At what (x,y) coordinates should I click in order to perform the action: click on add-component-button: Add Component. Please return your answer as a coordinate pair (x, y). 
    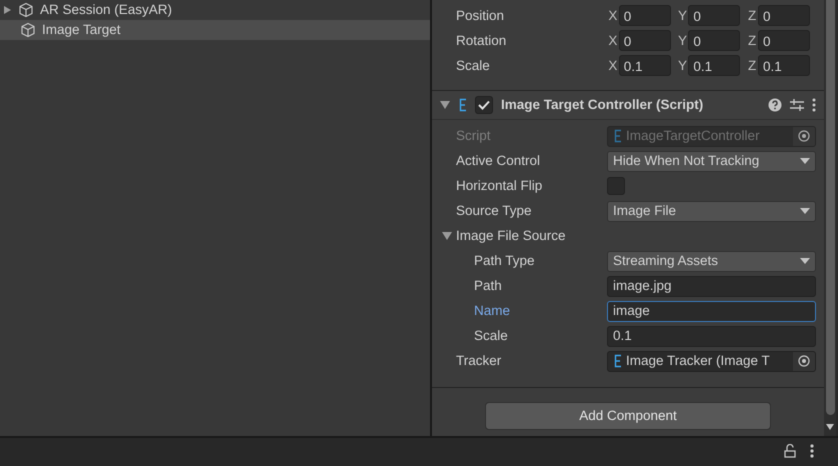
    Looking at the image, I should click on (628, 416).